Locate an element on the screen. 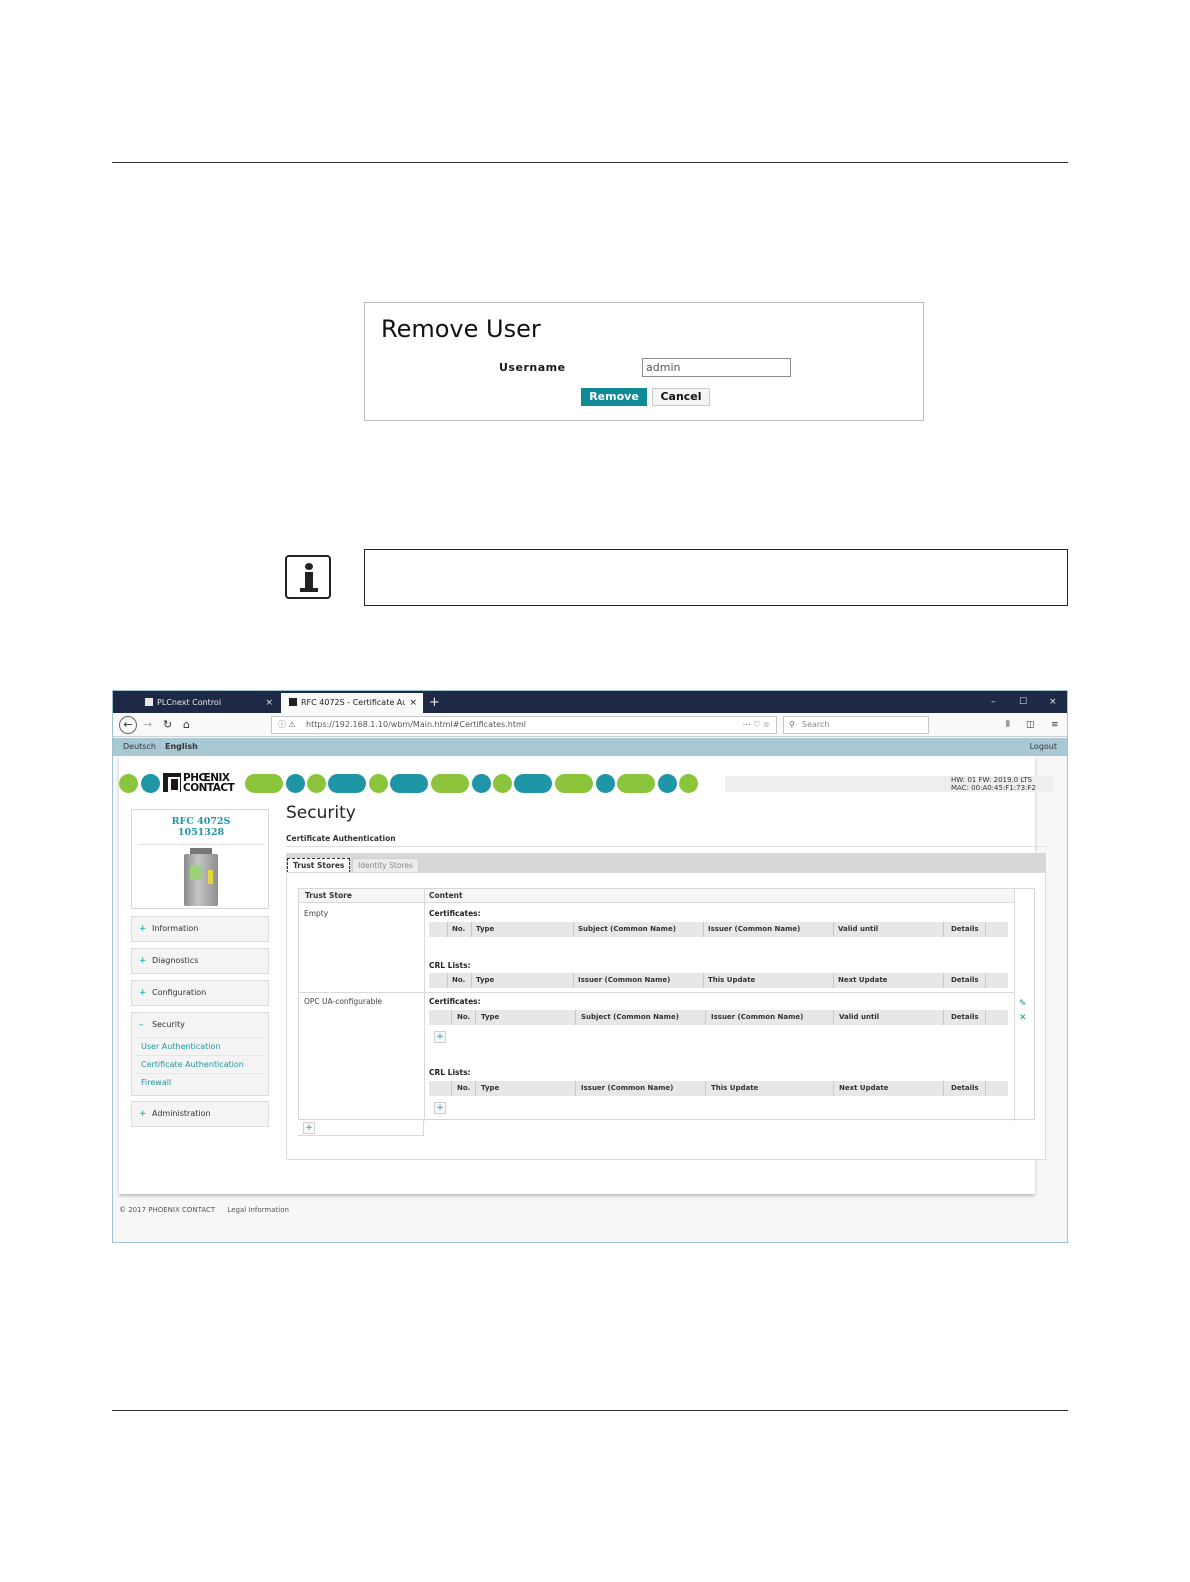  store-tabs: Trust Stores Identity Stores is located at coordinates (666, 863).